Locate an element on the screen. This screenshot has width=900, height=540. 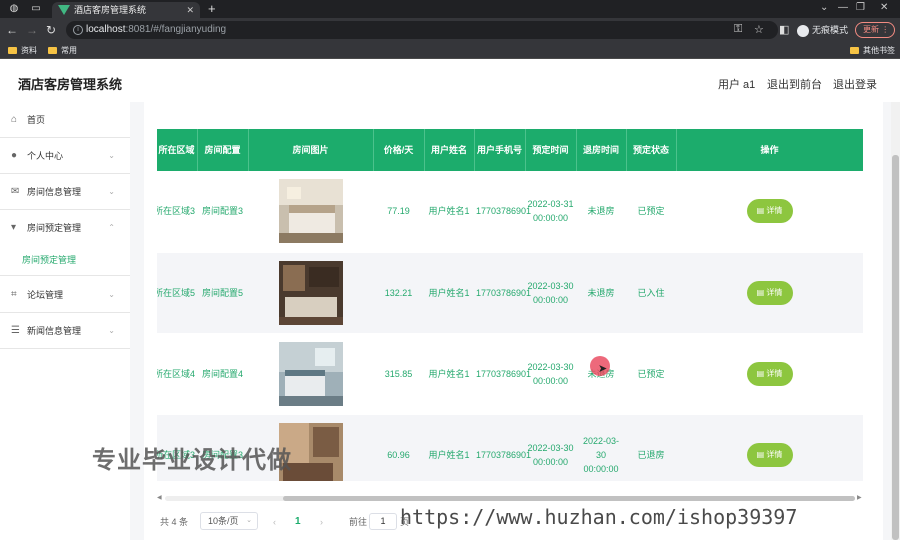
minimize-icon: — is located at coordinates (843, 7).